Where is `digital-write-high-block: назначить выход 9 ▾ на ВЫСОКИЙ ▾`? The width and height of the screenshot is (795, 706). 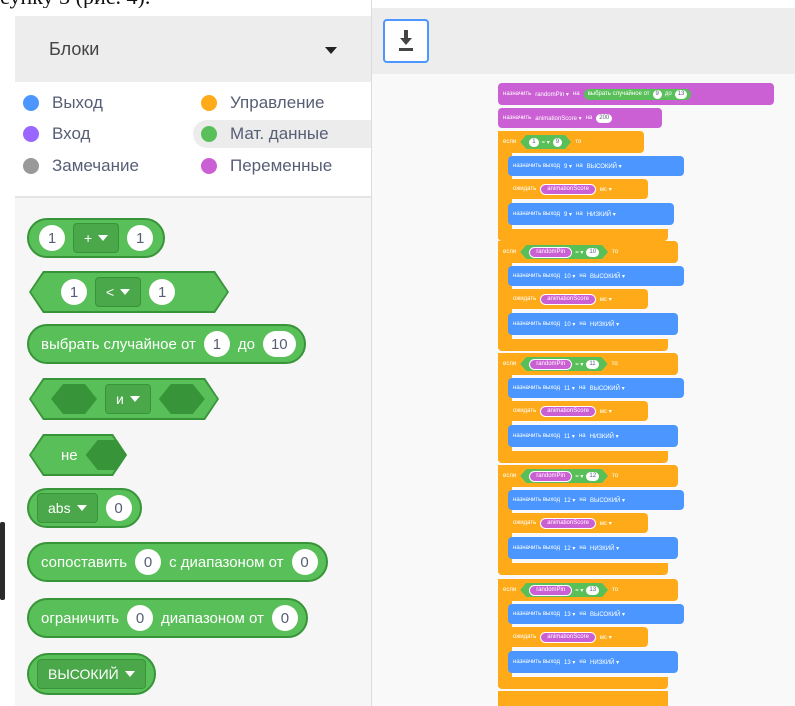
digital-write-high-block: назначить выход 9 ▾ на ВЫСОКИЙ ▾ is located at coordinates (596, 166).